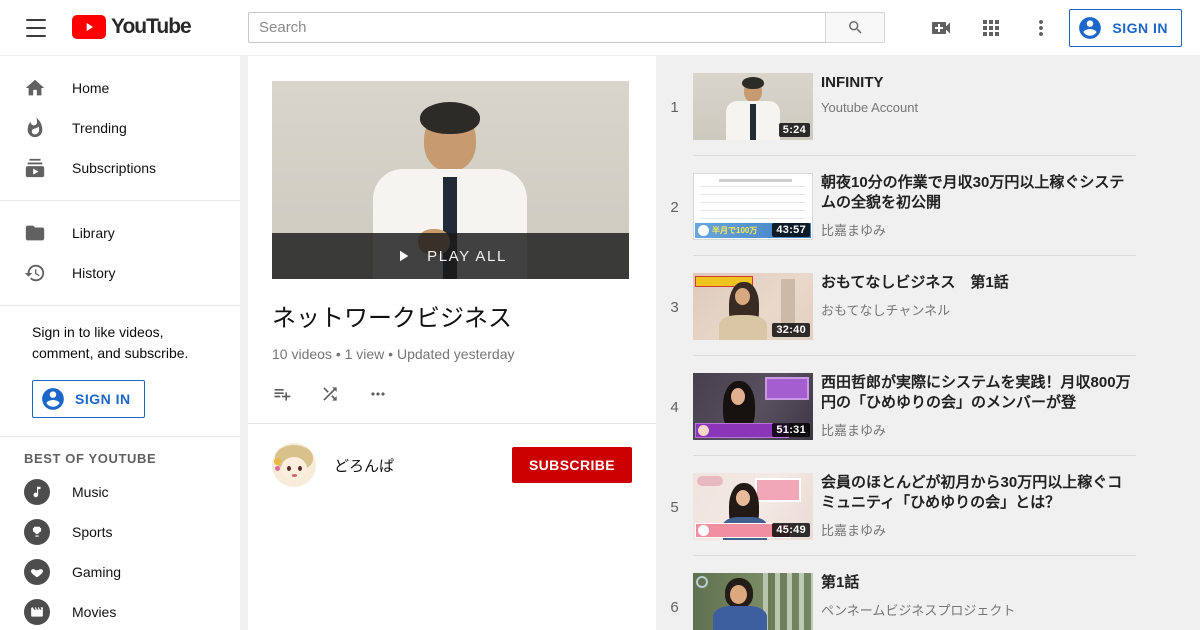 The width and height of the screenshot is (1200, 630). Describe the element at coordinates (37, 572) in the screenshot. I see `gaming-icon` at that location.